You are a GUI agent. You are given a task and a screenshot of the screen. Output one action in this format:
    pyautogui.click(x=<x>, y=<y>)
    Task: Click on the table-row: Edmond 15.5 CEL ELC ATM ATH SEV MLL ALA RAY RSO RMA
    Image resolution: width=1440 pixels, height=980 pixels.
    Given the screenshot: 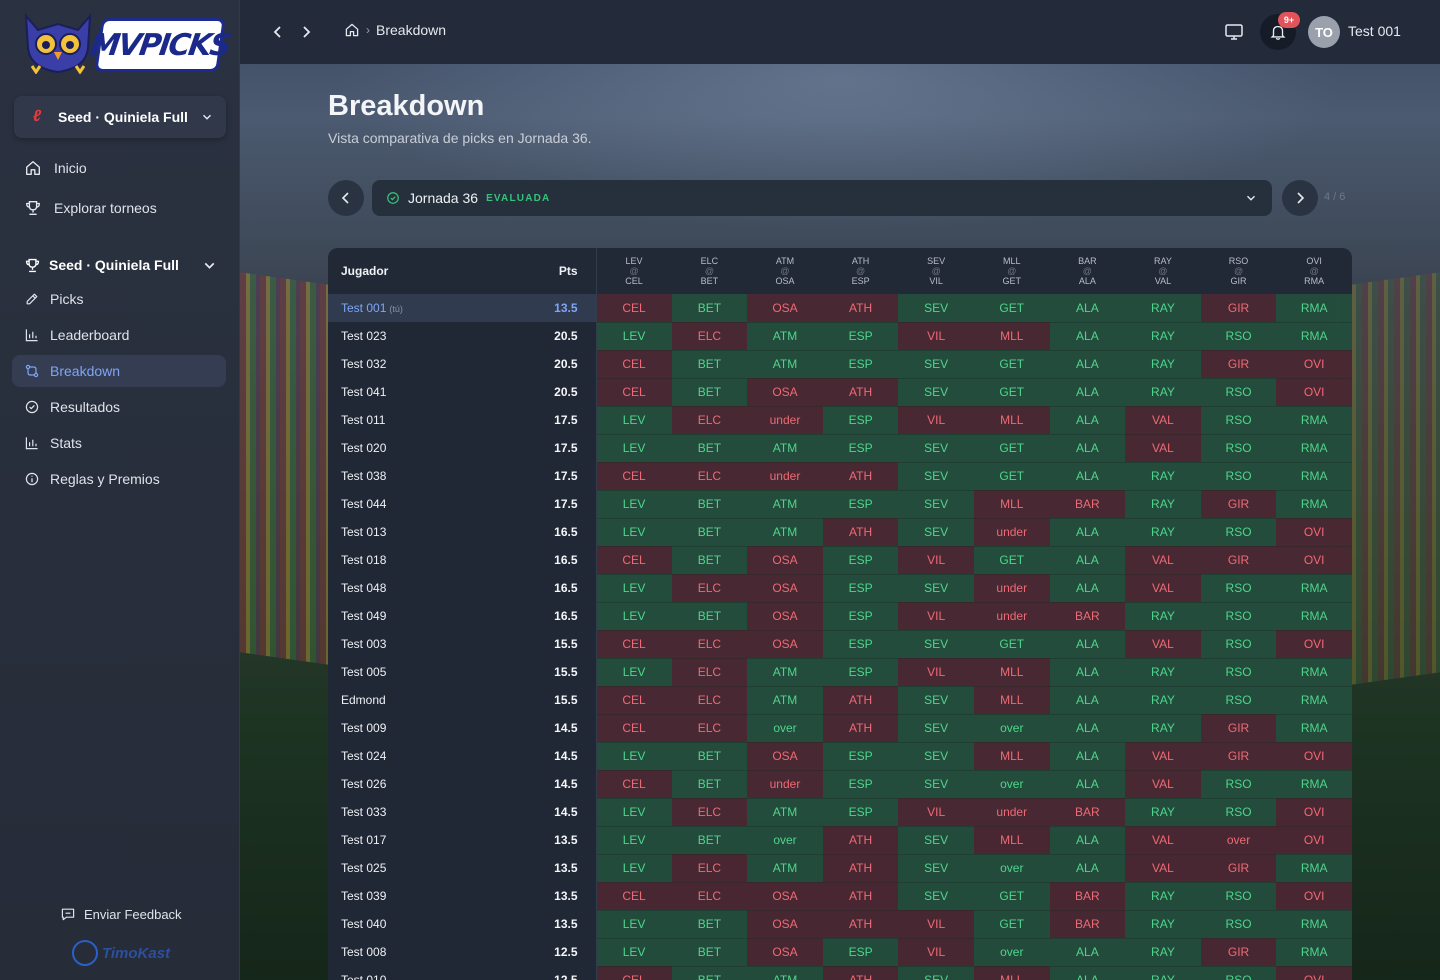 What is the action you would take?
    pyautogui.click(x=840, y=700)
    